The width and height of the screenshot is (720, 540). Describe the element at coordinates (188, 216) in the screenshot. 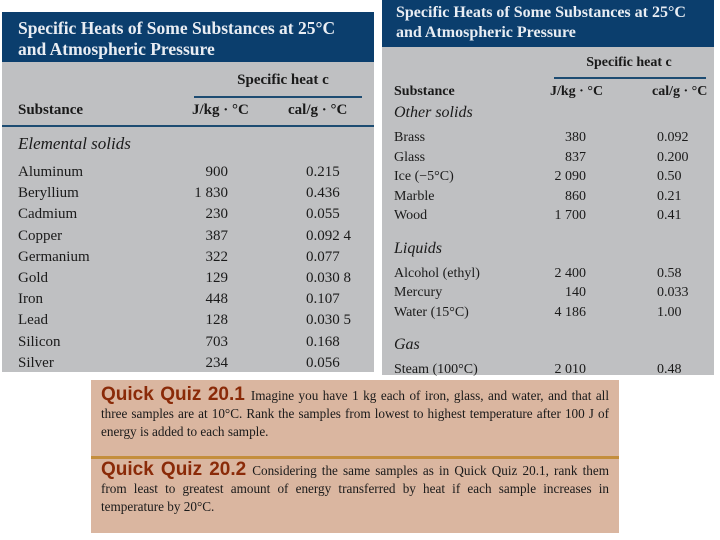

I see `table-row: Cadmium 230 0.055` at that location.